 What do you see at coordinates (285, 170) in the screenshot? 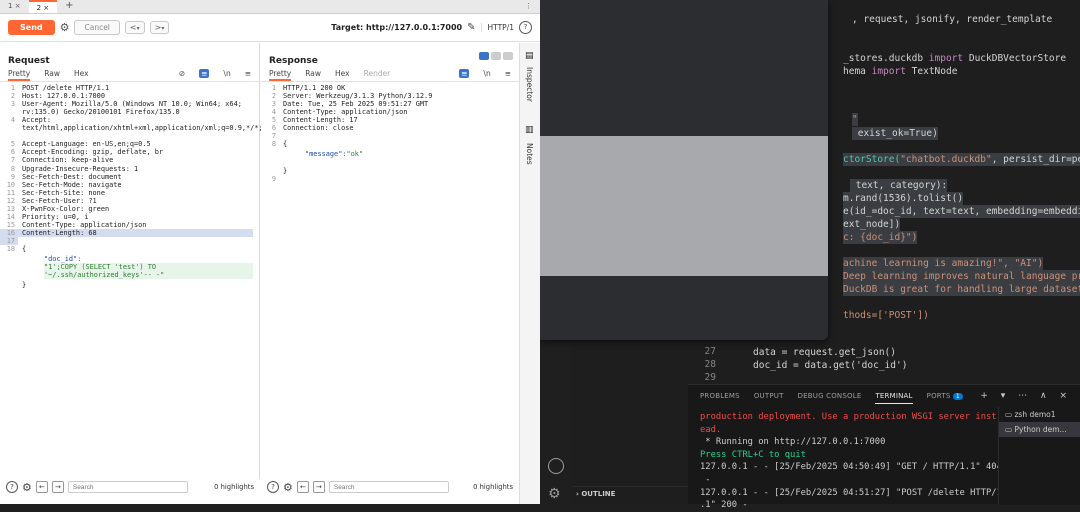
I see `json-close: }` at bounding box center [285, 170].